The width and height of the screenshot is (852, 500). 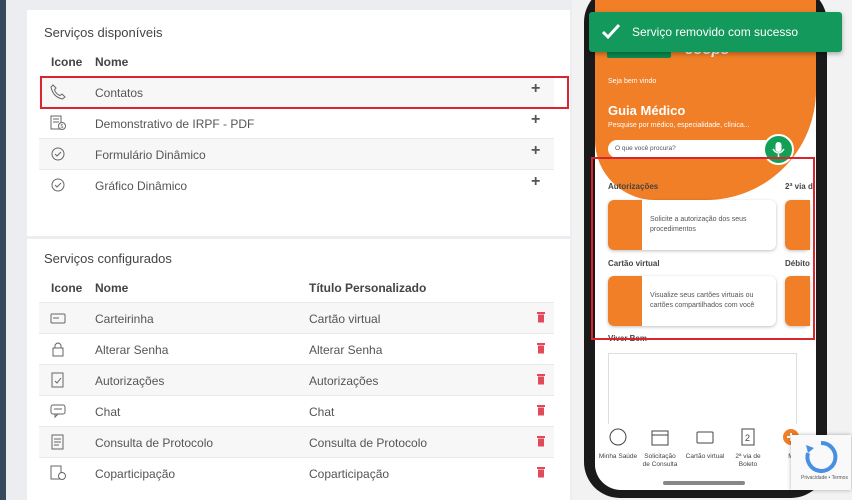 I want to click on table-row: $ Demonstrativo de IRPF - PDF +, so click(x=296, y=122).